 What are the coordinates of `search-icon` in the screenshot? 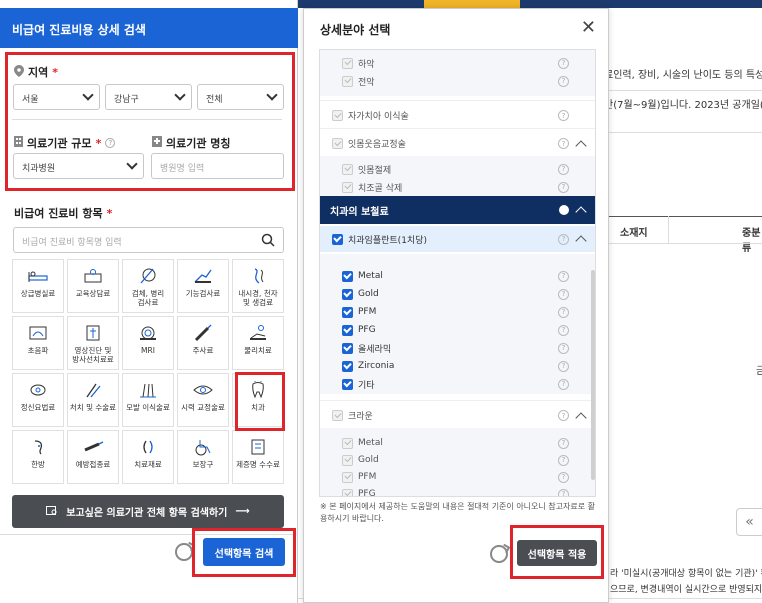 It's located at (268, 241).